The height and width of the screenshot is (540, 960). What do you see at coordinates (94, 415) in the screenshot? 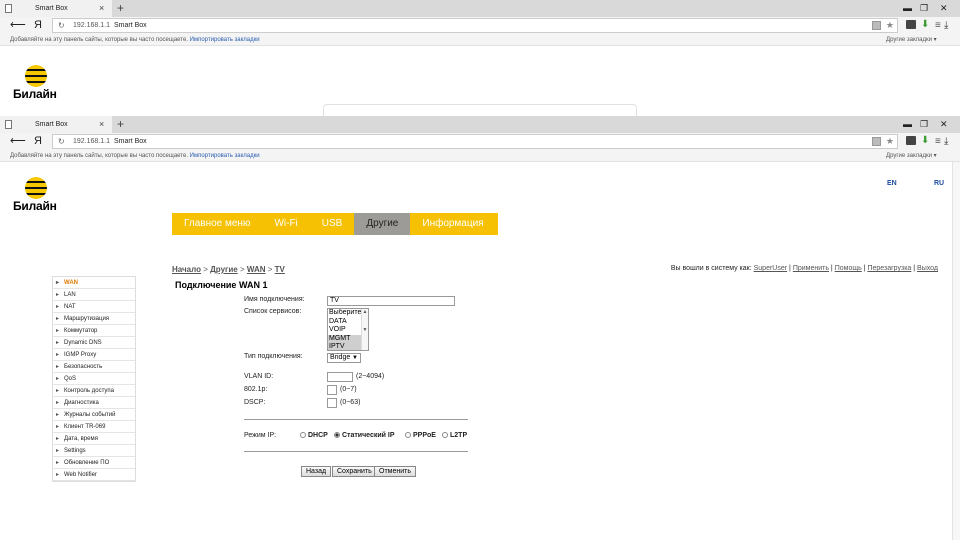
I see `sidebar-item: Журналы событий` at bounding box center [94, 415].